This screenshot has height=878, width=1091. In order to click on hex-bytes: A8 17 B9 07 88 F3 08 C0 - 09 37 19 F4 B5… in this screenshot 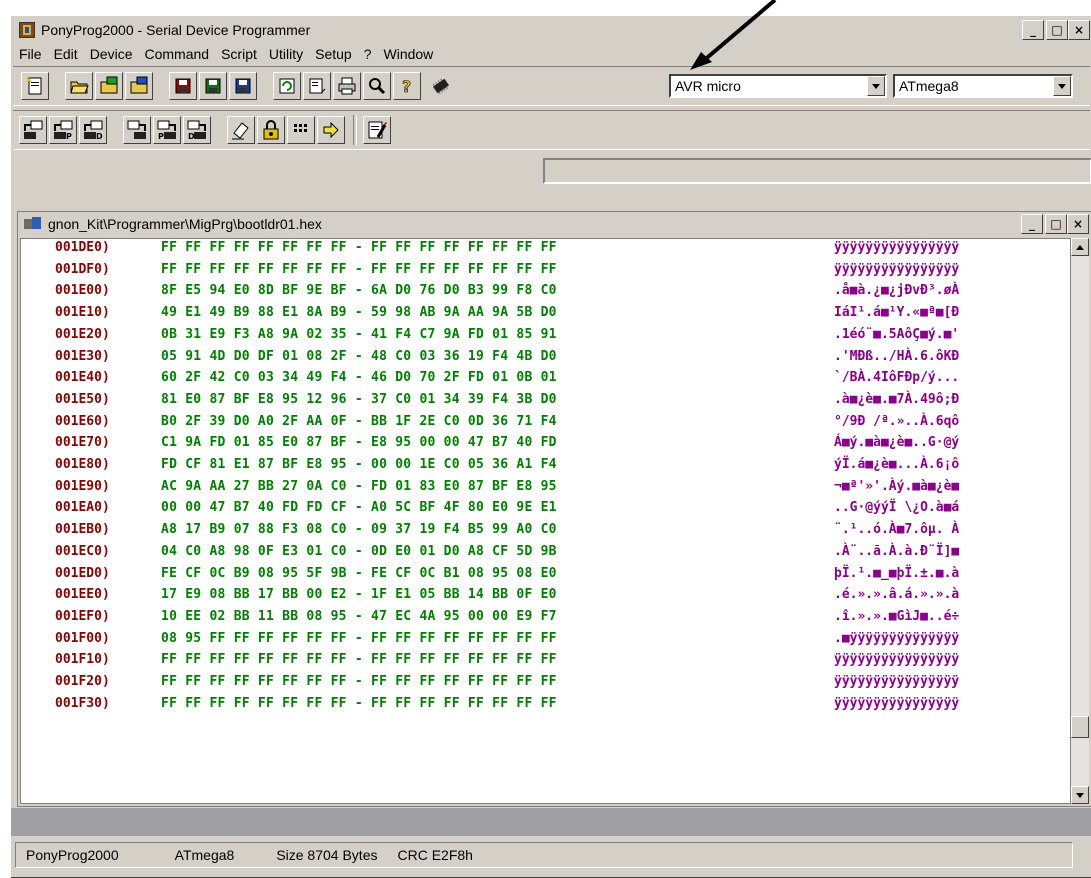, I will do `click(359, 529)`.